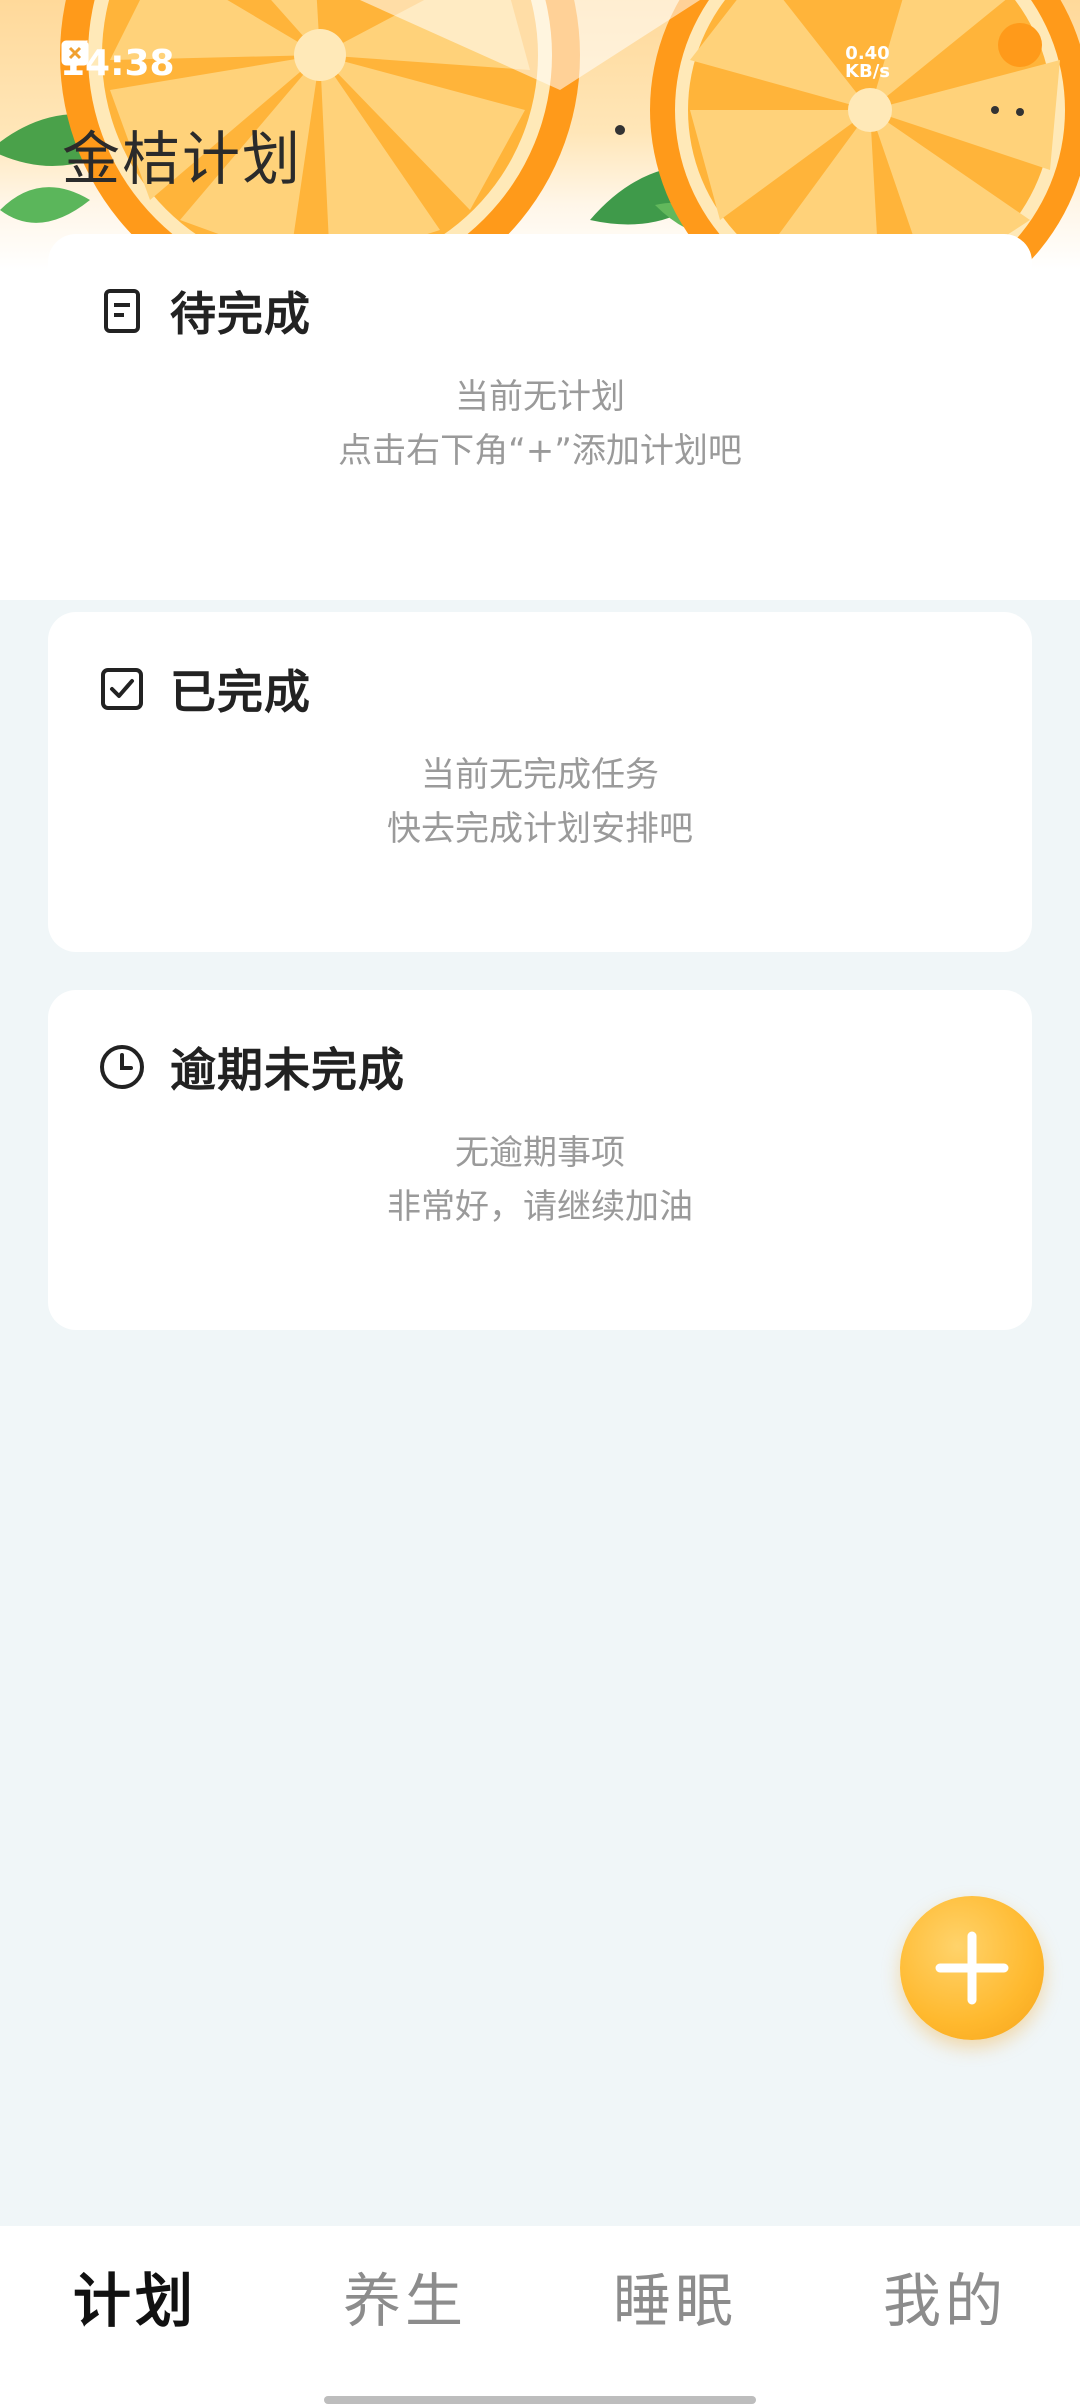  I want to click on overdue-card-title: 逾期未完成, so click(287, 1070).